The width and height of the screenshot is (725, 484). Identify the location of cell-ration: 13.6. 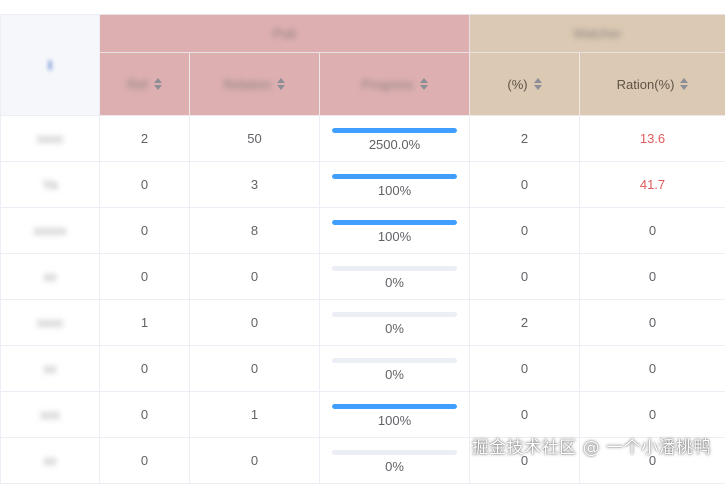
(652, 139).